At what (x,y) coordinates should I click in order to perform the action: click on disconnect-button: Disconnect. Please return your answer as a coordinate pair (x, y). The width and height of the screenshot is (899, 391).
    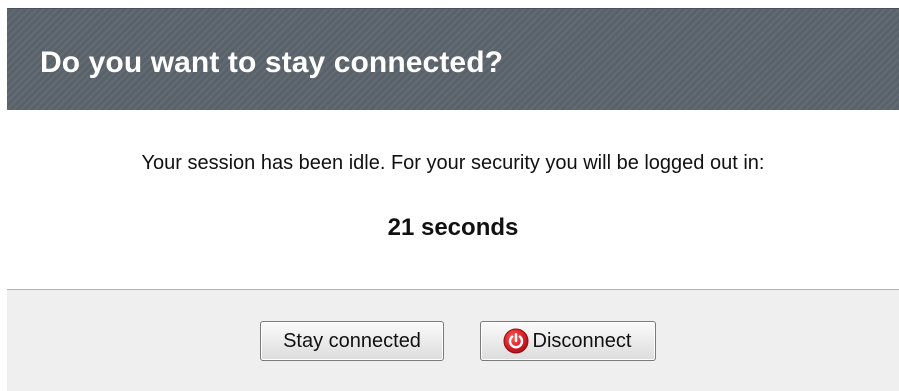
    Looking at the image, I should click on (568, 341).